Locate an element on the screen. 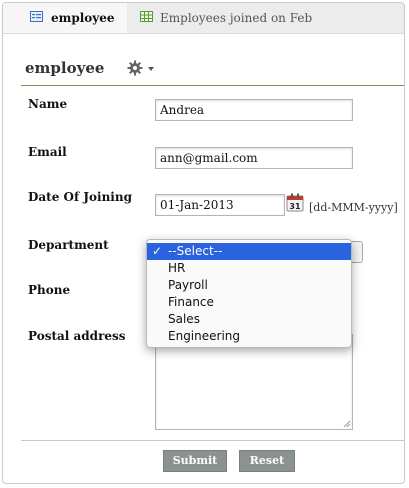  calendar-icon: 31 is located at coordinates (295, 202).